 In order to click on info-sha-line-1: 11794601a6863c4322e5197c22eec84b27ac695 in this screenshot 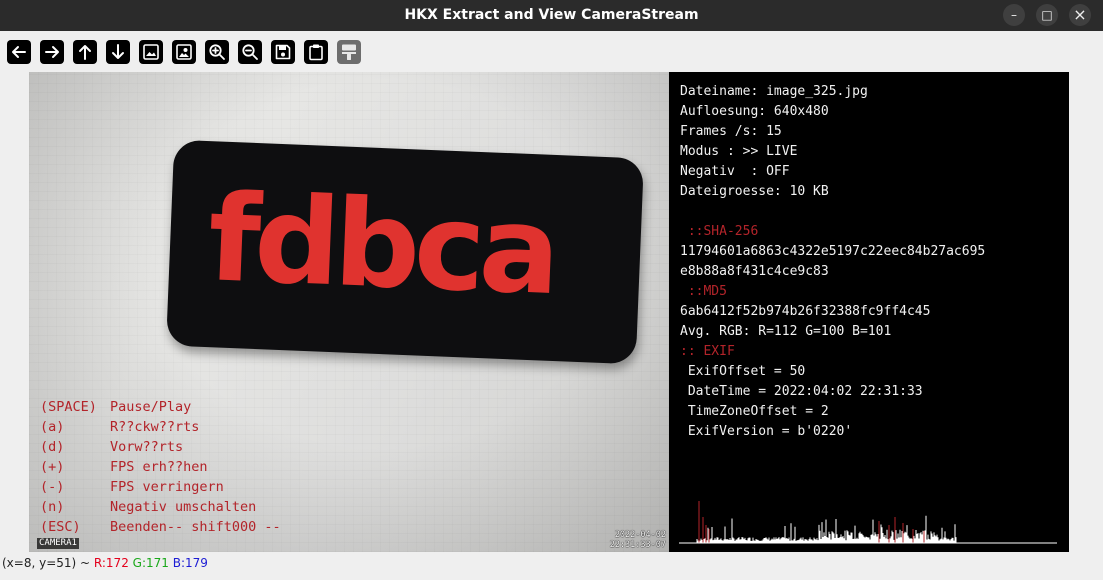, I will do `click(833, 251)`.